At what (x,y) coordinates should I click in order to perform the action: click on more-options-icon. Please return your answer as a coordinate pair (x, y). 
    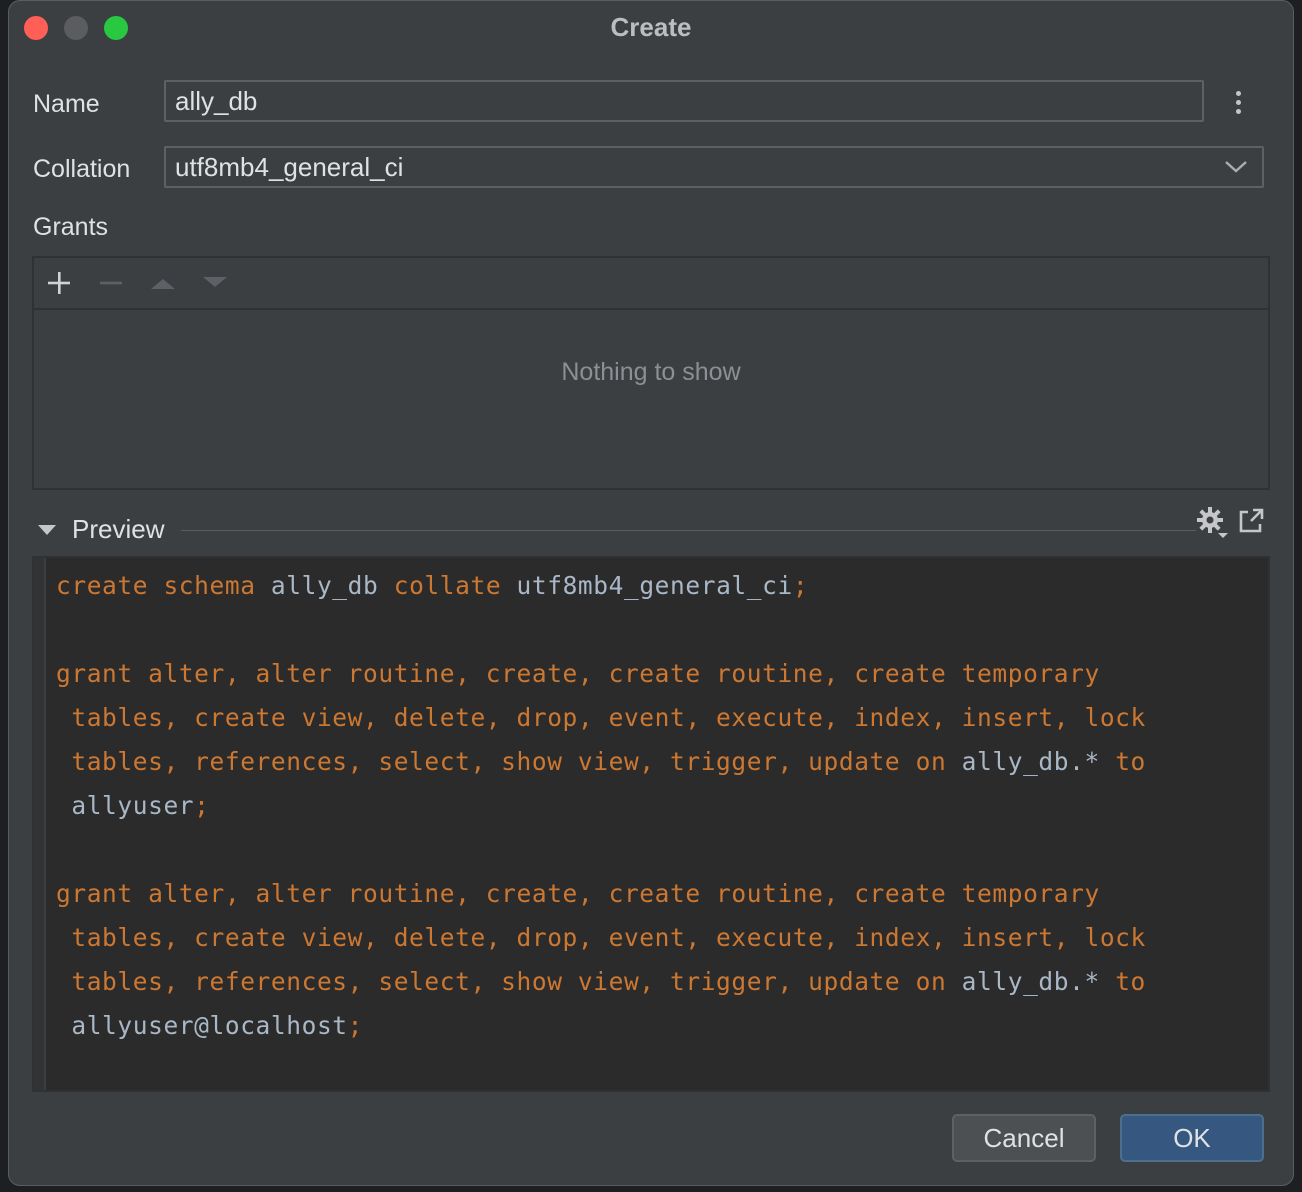
    Looking at the image, I should click on (1238, 103).